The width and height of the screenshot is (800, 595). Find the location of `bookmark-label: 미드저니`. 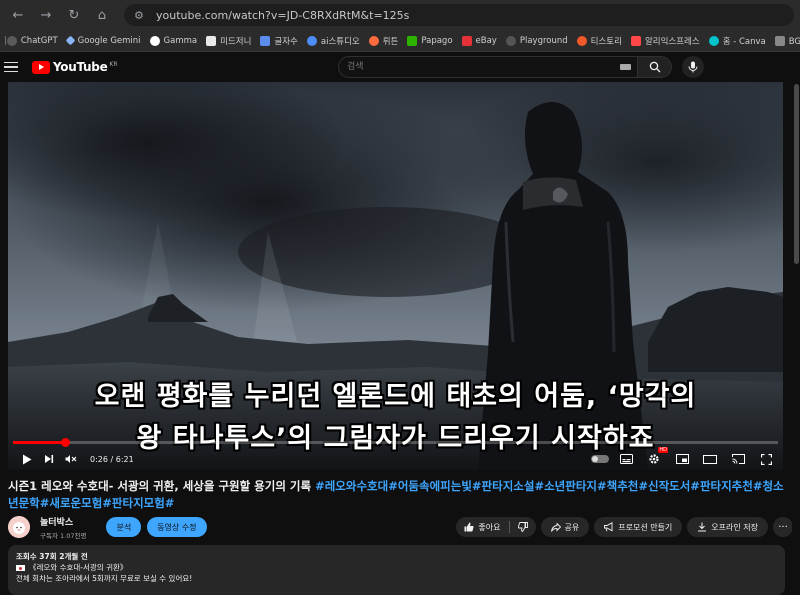

bookmark-label: 미드저니 is located at coordinates (236, 41).